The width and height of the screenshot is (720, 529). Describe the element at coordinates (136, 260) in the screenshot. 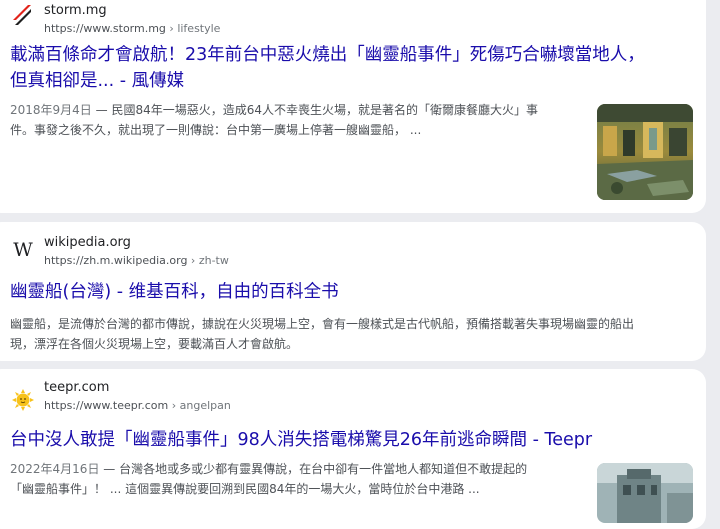

I see `site-url: https://zh.m.wikipedia.org › zh-tw` at that location.